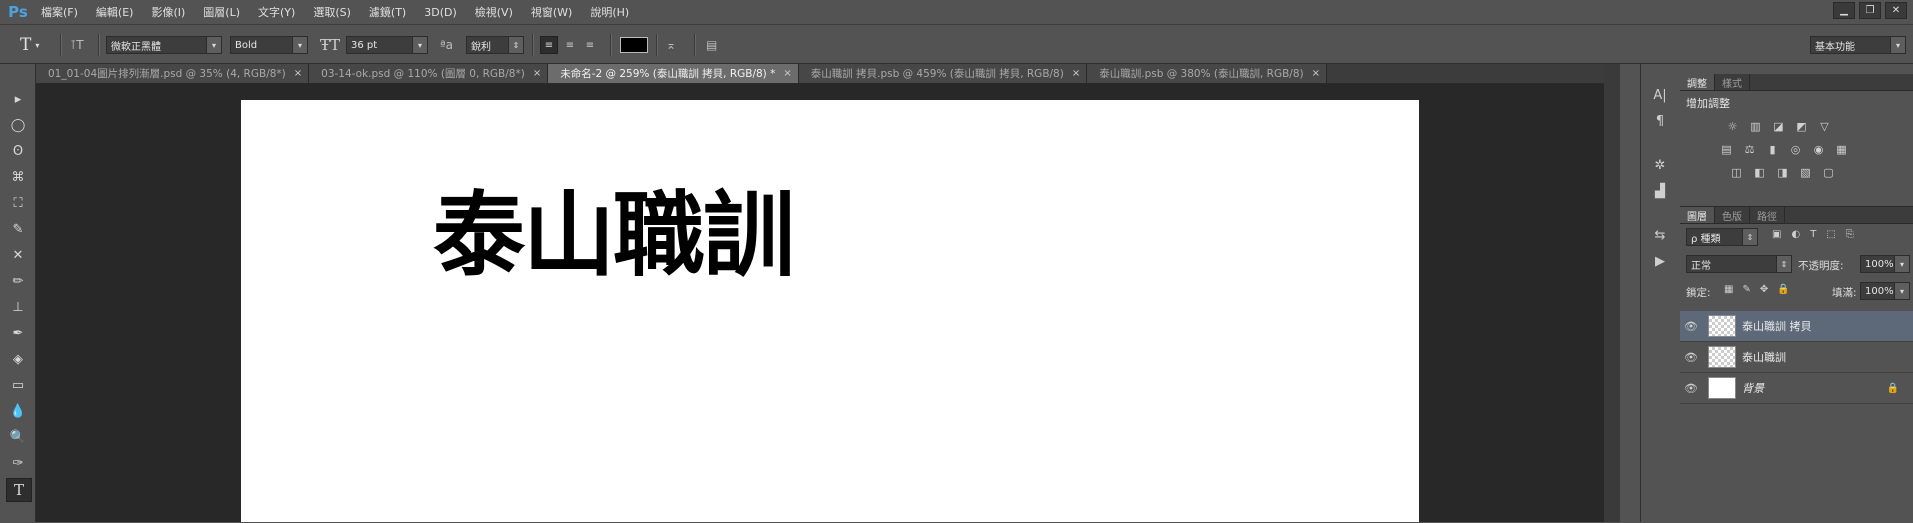 This screenshot has width=1913, height=523. Describe the element at coordinates (1732, 126) in the screenshot. I see `brightness-icon: ☼` at that location.